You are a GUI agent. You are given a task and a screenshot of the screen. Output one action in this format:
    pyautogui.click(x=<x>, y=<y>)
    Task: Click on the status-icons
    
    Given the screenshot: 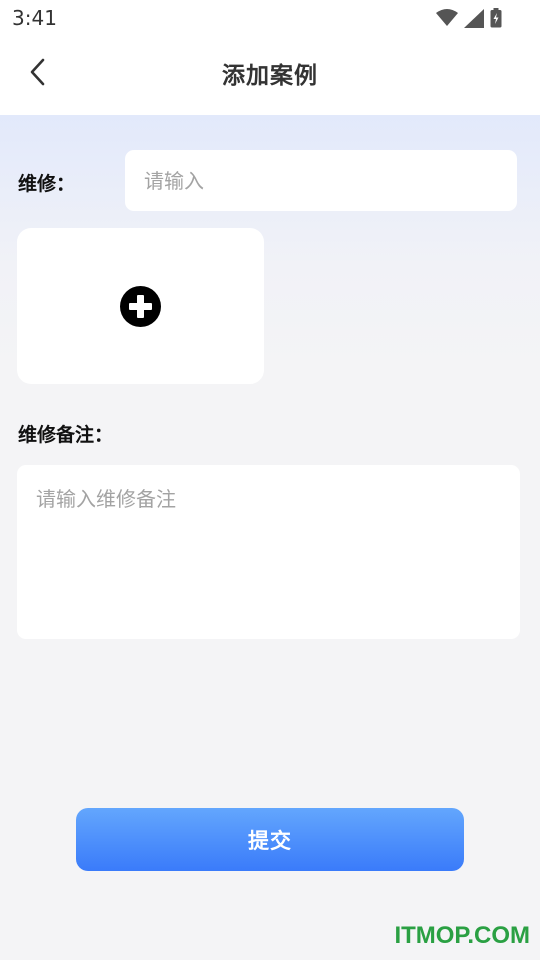 What is the action you would take?
    pyautogui.click(x=469, y=18)
    